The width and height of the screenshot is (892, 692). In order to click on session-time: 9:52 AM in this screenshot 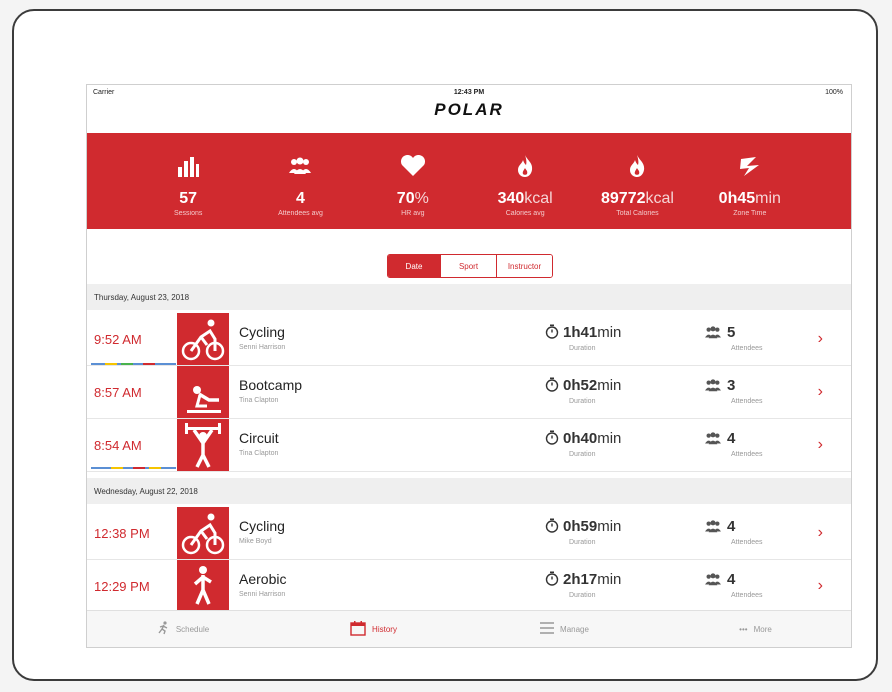, I will do `click(118, 339)`.